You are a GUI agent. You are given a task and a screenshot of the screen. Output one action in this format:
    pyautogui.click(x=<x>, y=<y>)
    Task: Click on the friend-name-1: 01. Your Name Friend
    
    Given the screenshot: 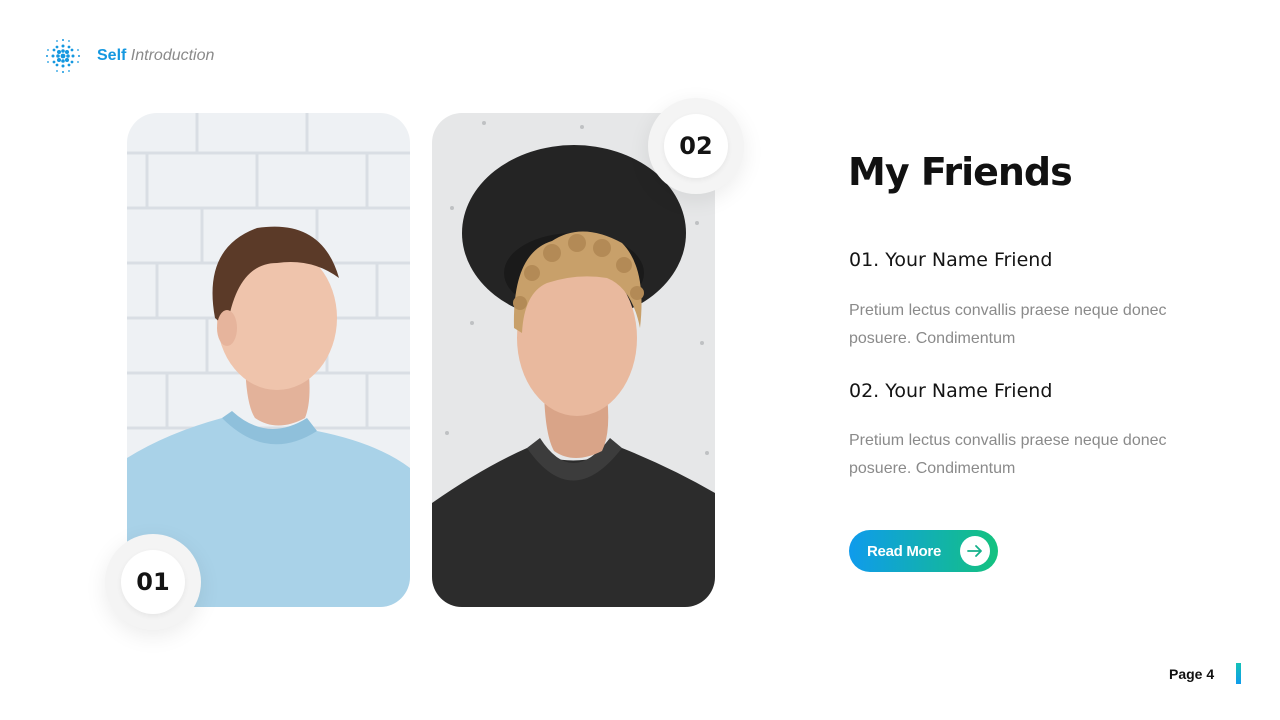 What is the action you would take?
    pyautogui.click(x=951, y=260)
    